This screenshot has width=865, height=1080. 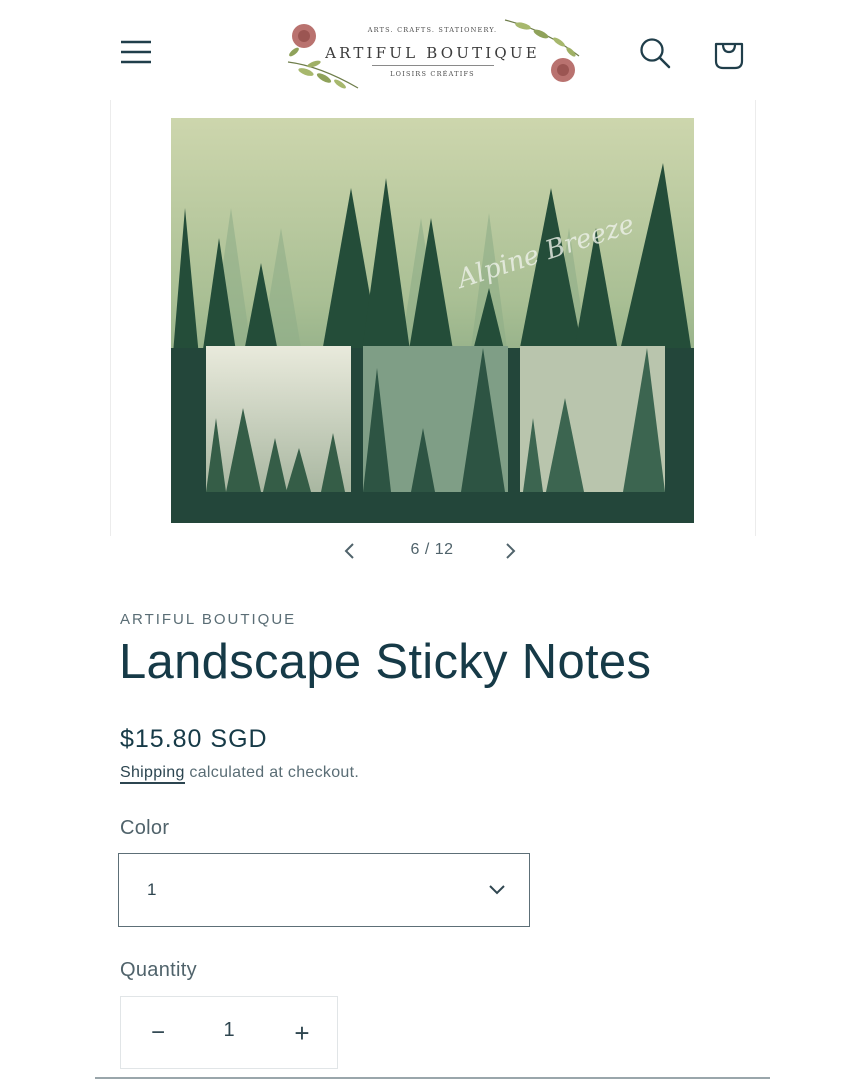 I want to click on logo-tagline-top: ARTS. CRAFTS. STATIONERY., so click(x=432, y=30).